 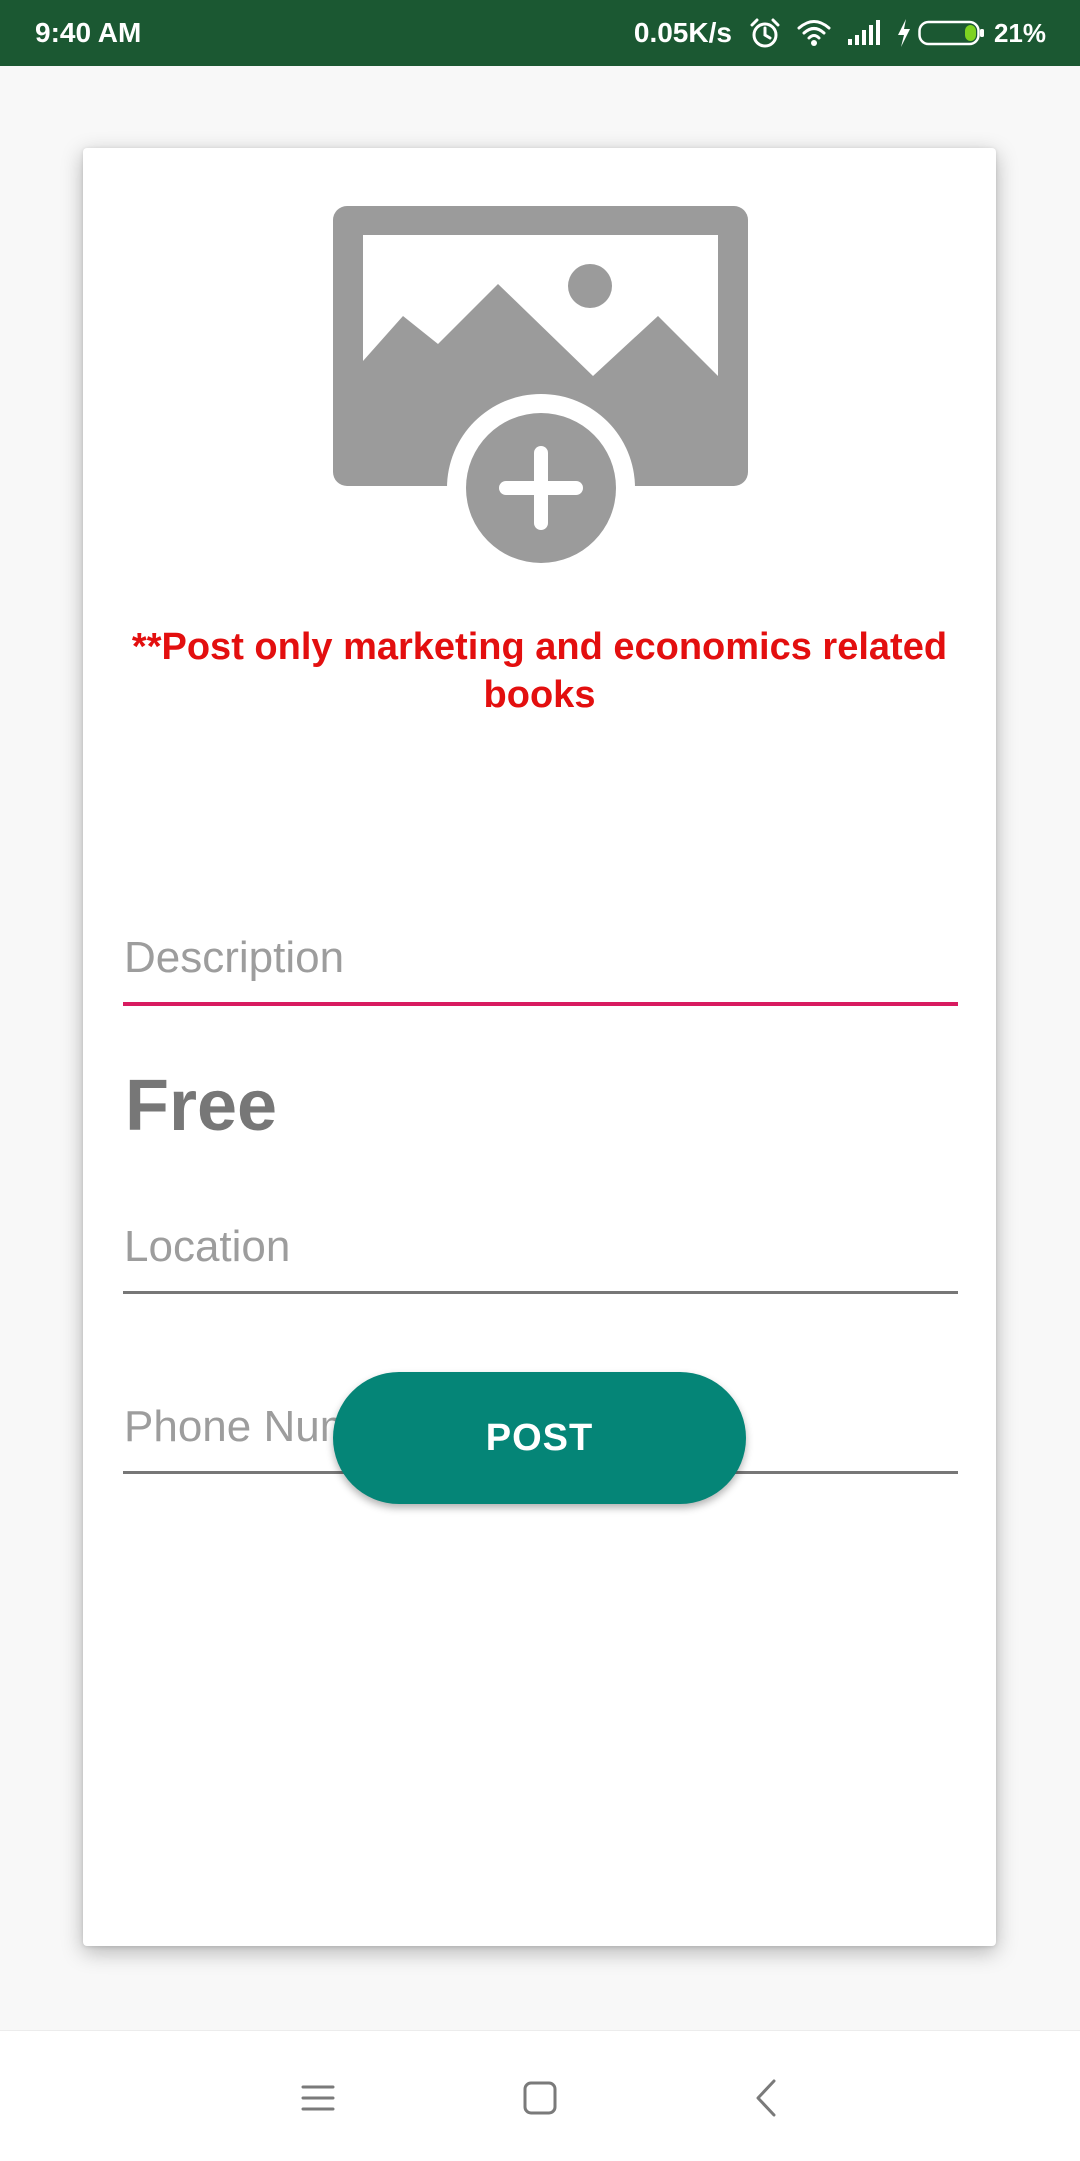 What do you see at coordinates (540, 1004) in the screenshot?
I see `description-underline` at bounding box center [540, 1004].